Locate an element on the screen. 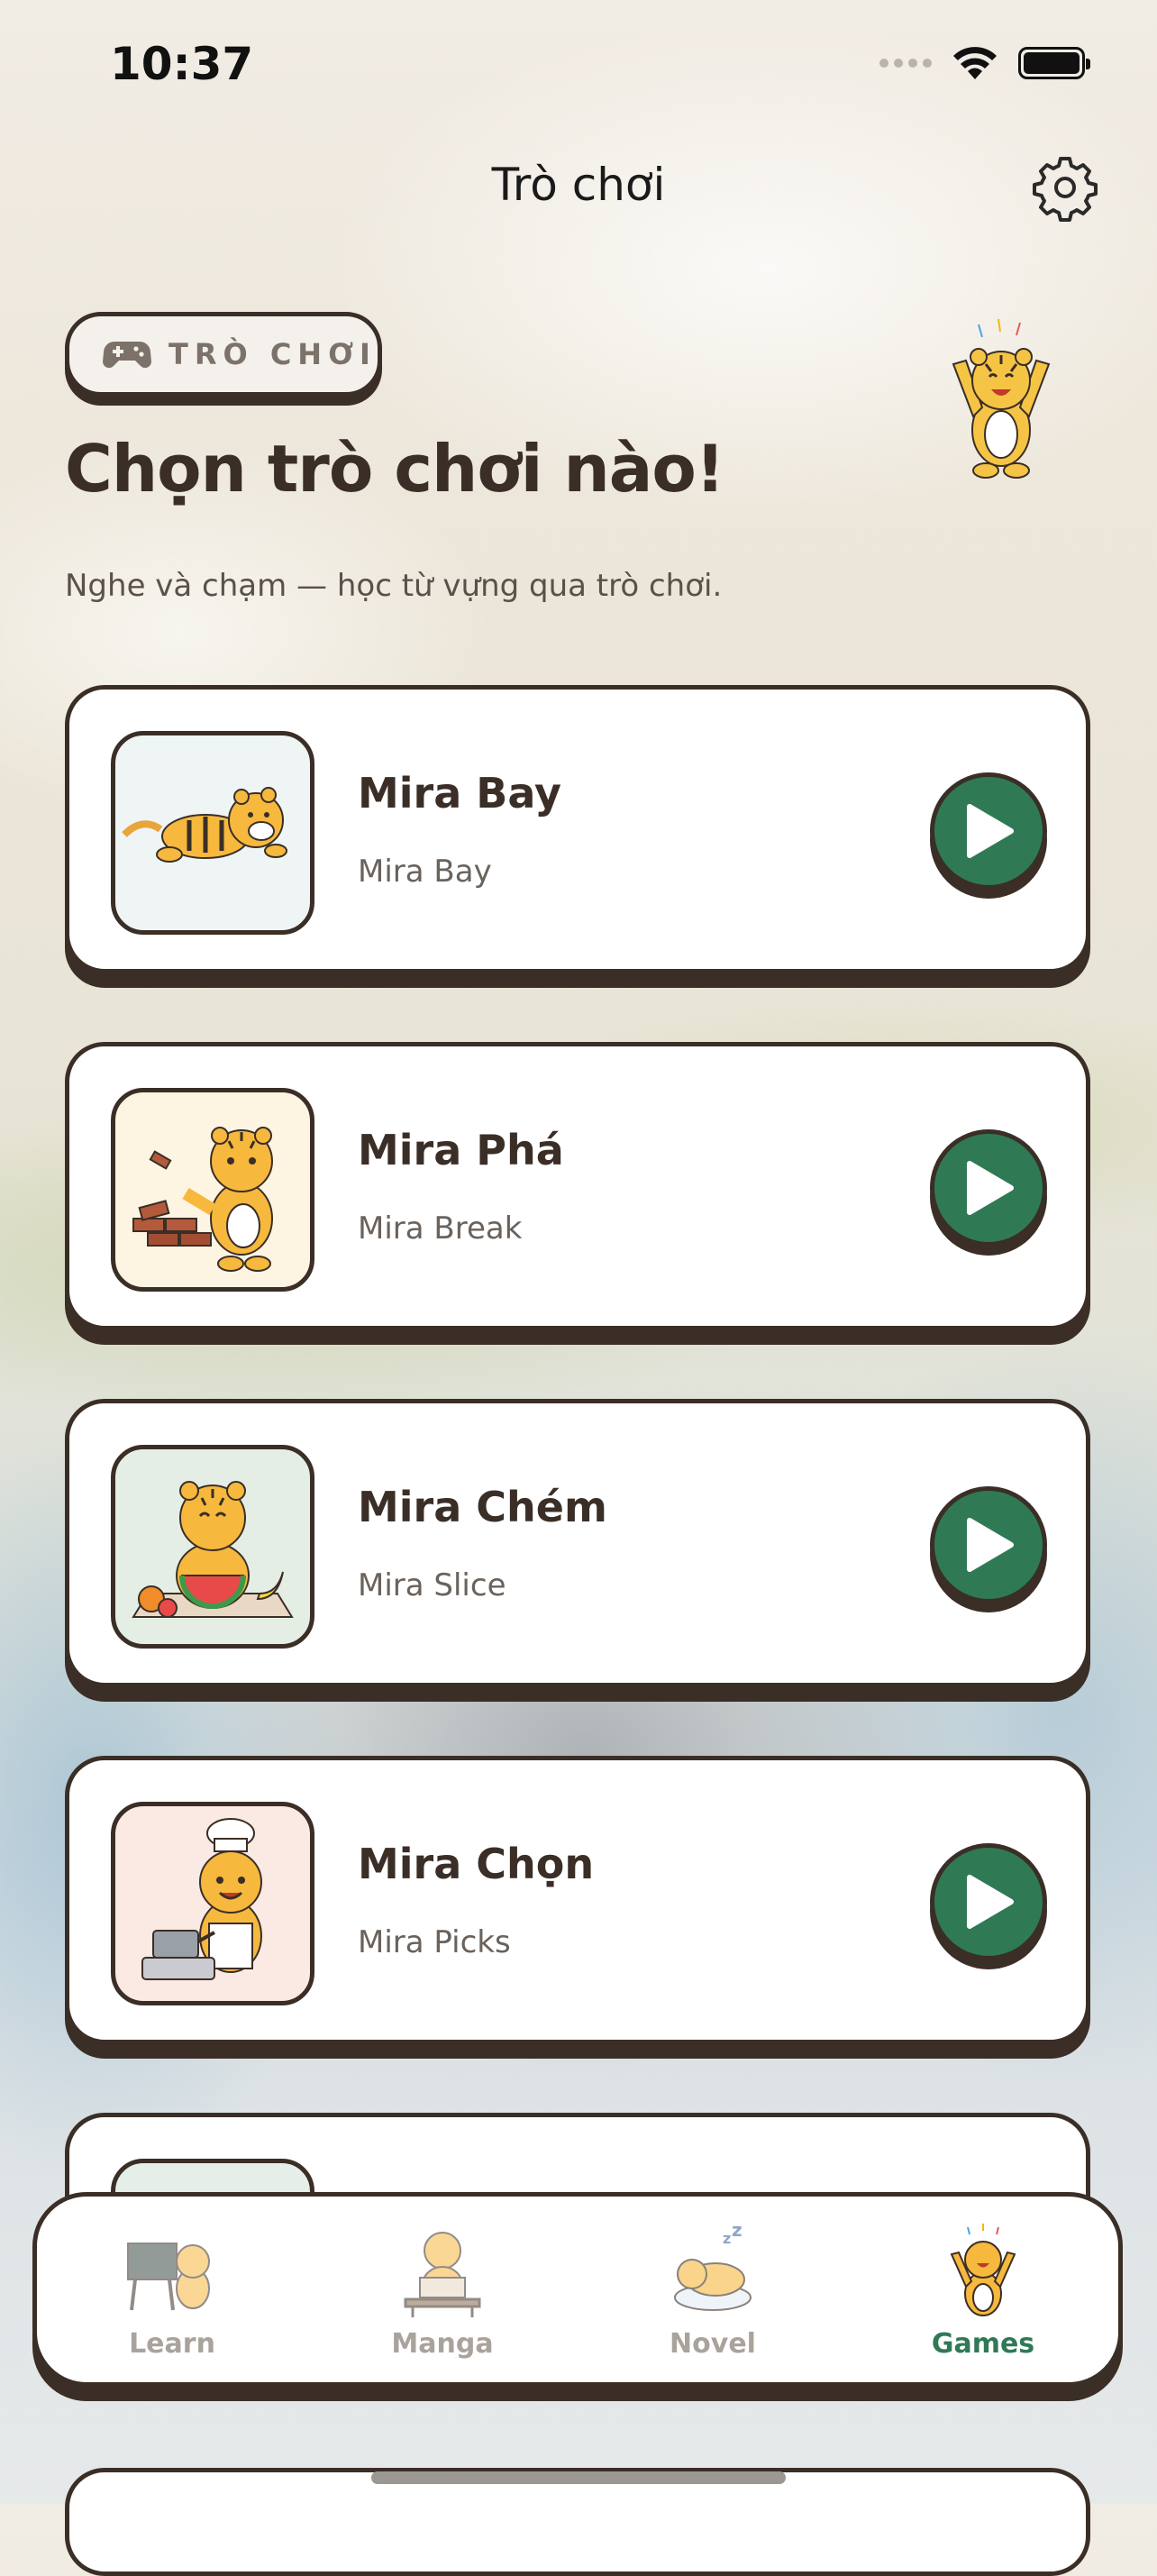 The width and height of the screenshot is (1157, 2576). game-title: Mira Phá is located at coordinates (461, 1150).